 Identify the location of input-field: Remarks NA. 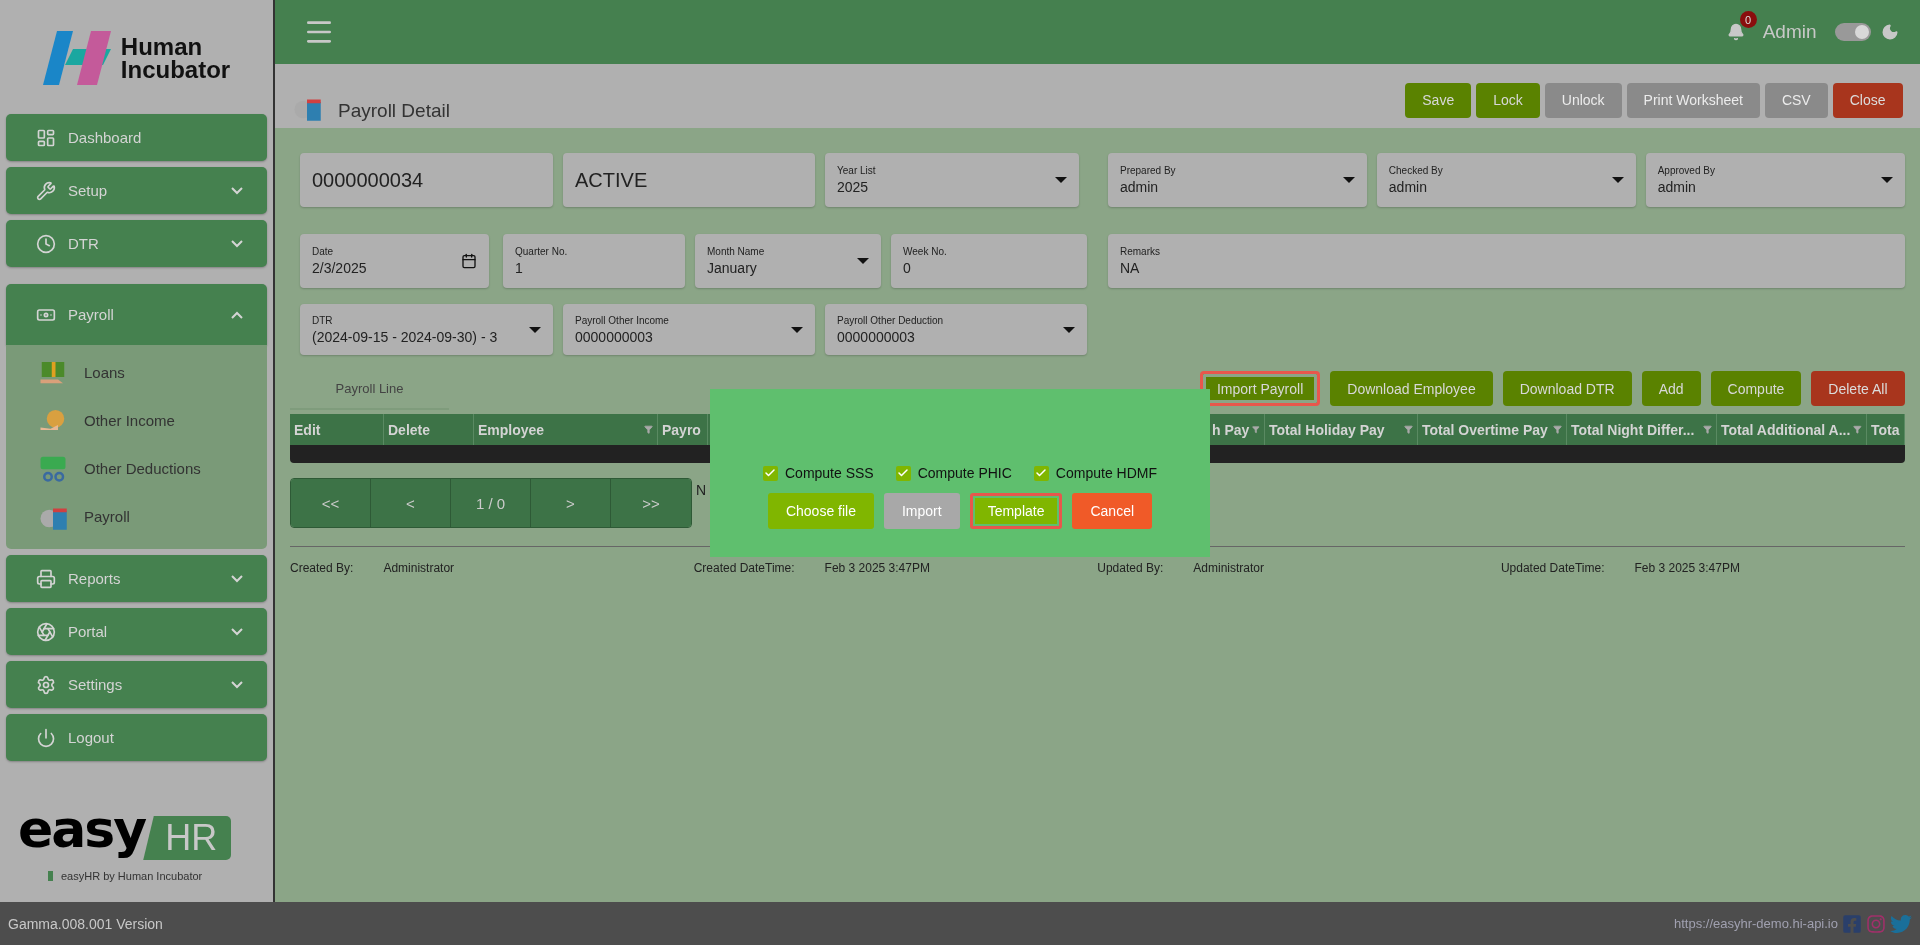
(1506, 261).